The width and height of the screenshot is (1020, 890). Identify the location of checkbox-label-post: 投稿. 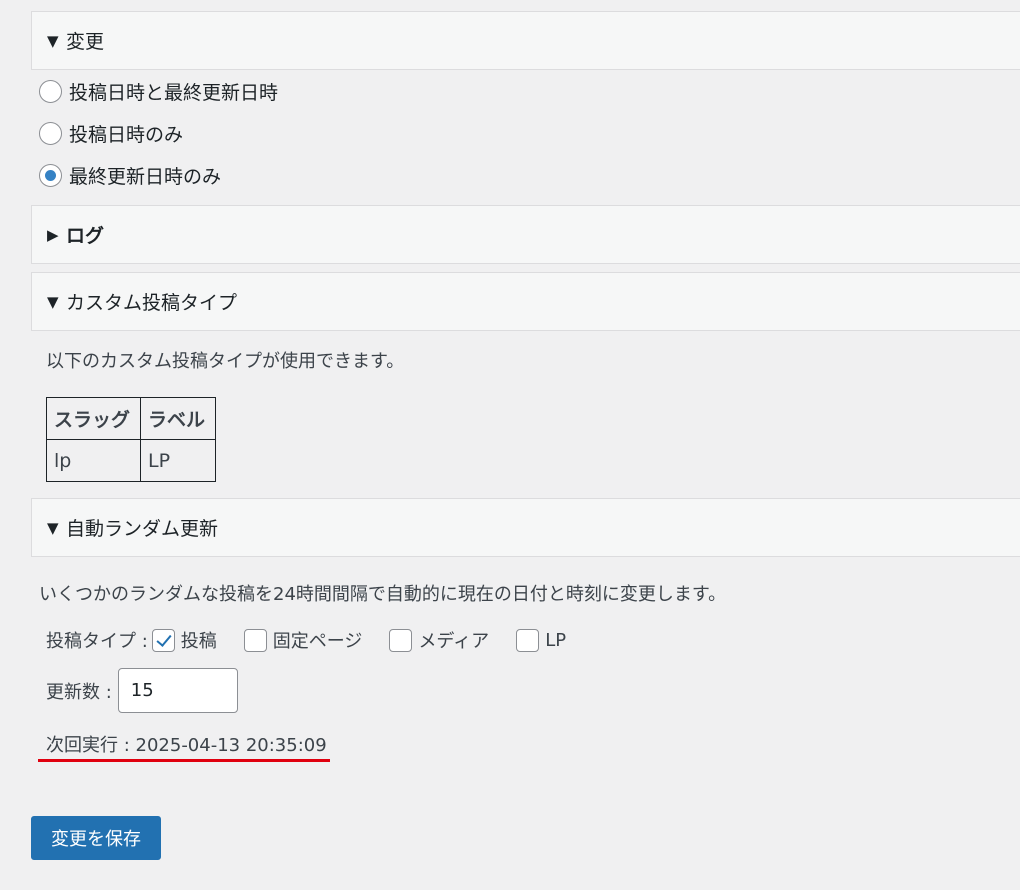
(198, 641).